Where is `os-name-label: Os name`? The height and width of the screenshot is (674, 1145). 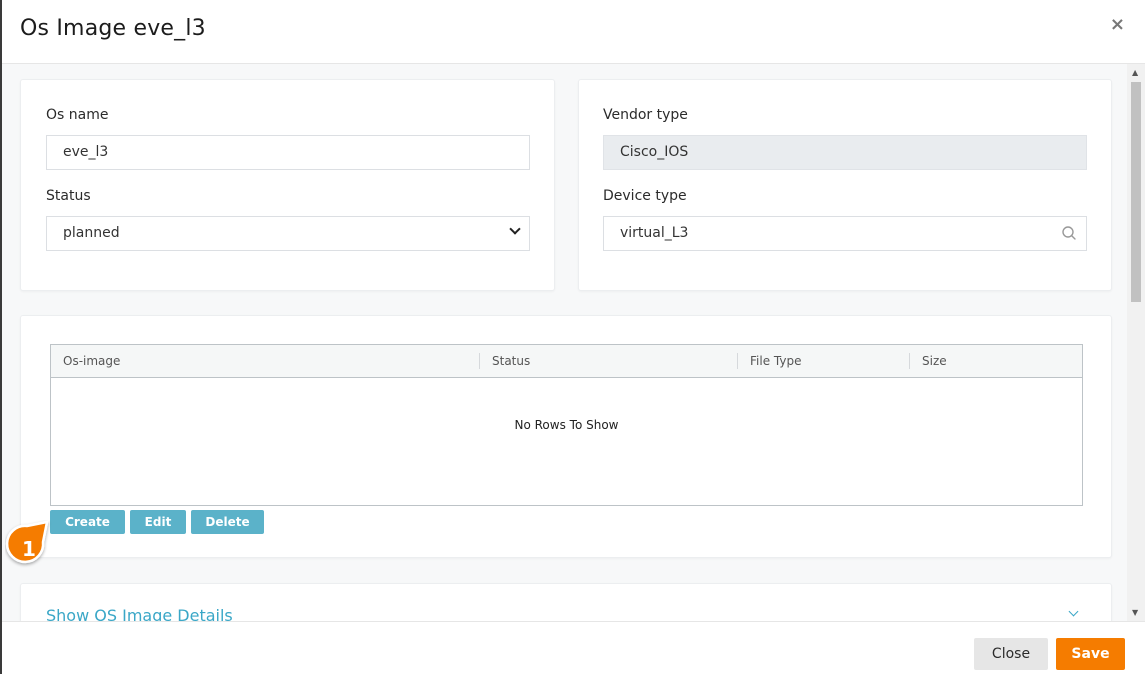 os-name-label: Os name is located at coordinates (77, 115).